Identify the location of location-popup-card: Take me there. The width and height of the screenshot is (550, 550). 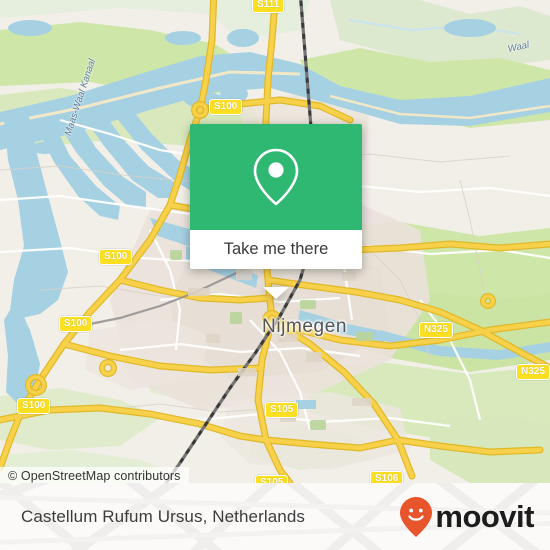
(276, 211).